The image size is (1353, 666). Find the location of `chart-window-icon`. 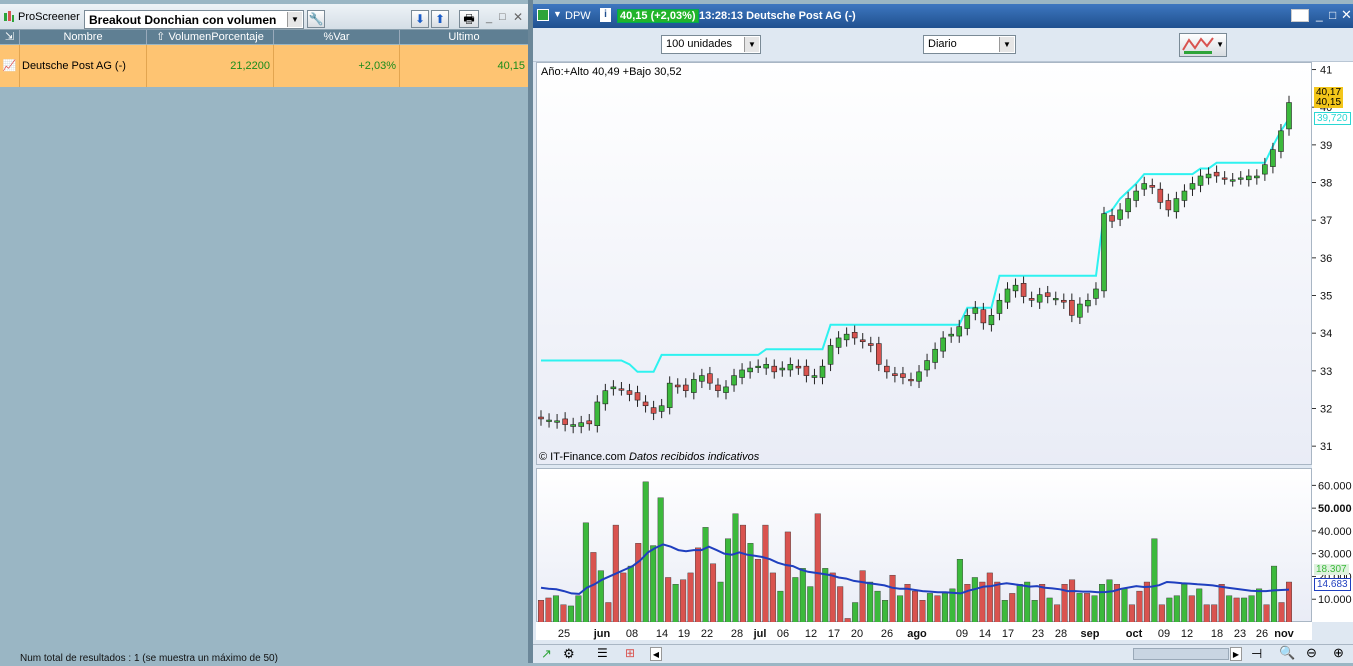

chart-window-icon is located at coordinates (543, 15).